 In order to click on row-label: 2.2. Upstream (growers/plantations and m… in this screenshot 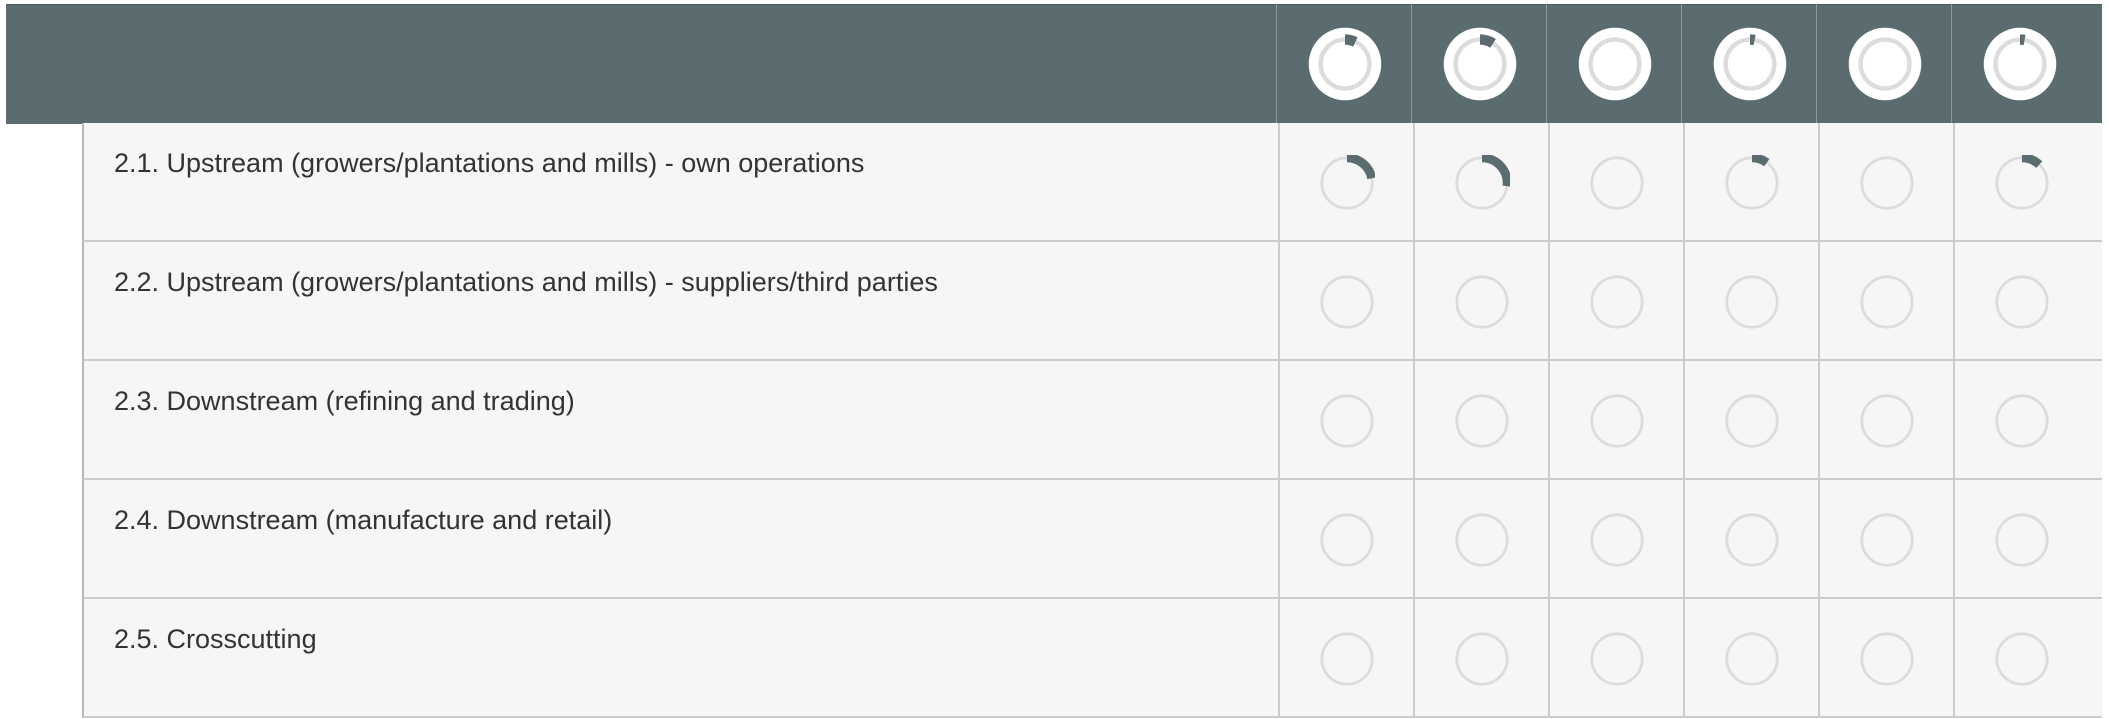, I will do `click(526, 282)`.